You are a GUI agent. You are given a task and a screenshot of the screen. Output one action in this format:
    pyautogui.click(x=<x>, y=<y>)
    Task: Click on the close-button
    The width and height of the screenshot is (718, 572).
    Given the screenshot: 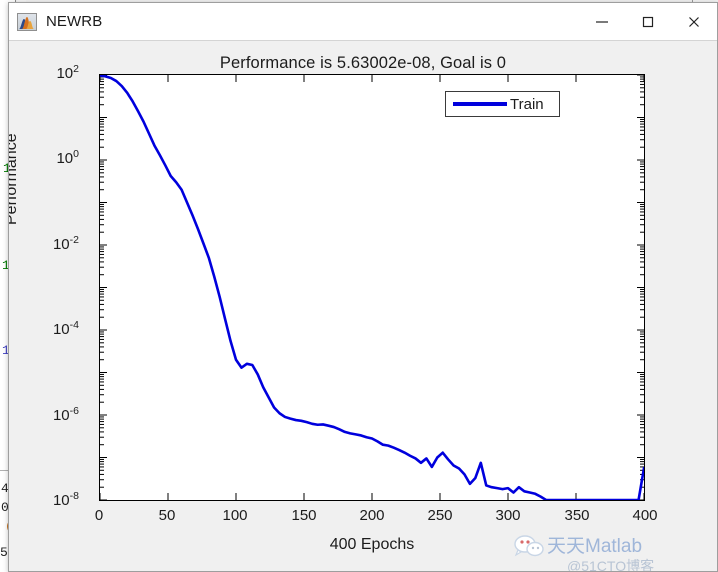 What is the action you would take?
    pyautogui.click(x=694, y=22)
    